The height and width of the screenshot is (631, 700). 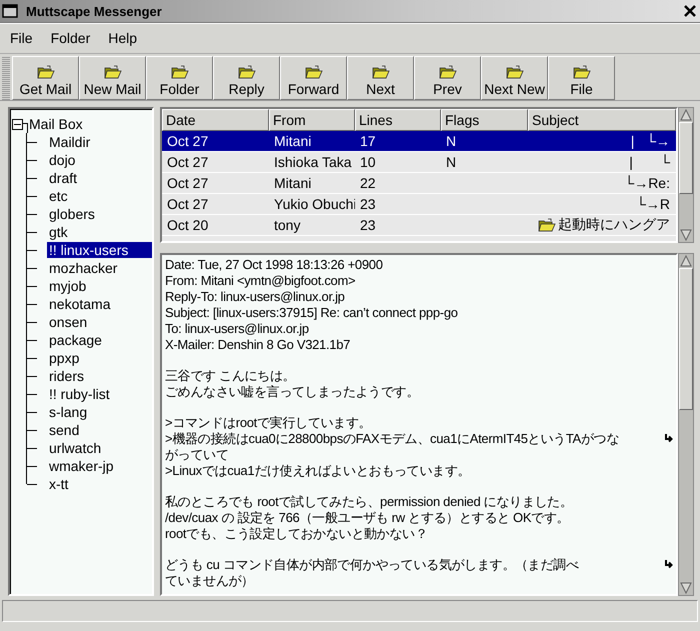 What do you see at coordinates (257, 344) in the screenshot?
I see `message-line: X-Mailer: Denshin 8 Go V321.1b7` at bounding box center [257, 344].